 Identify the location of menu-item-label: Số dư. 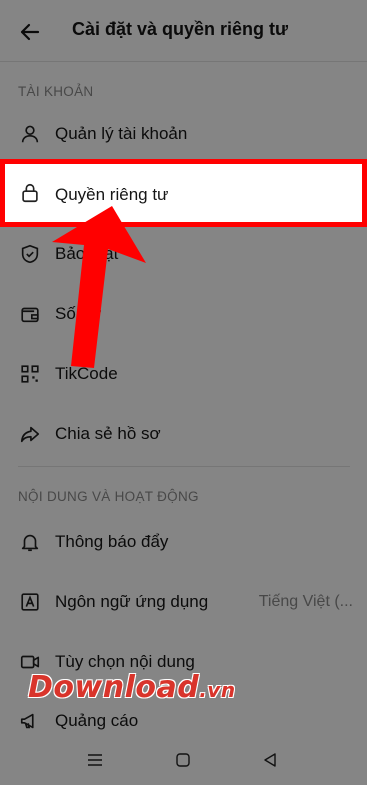
(78, 313).